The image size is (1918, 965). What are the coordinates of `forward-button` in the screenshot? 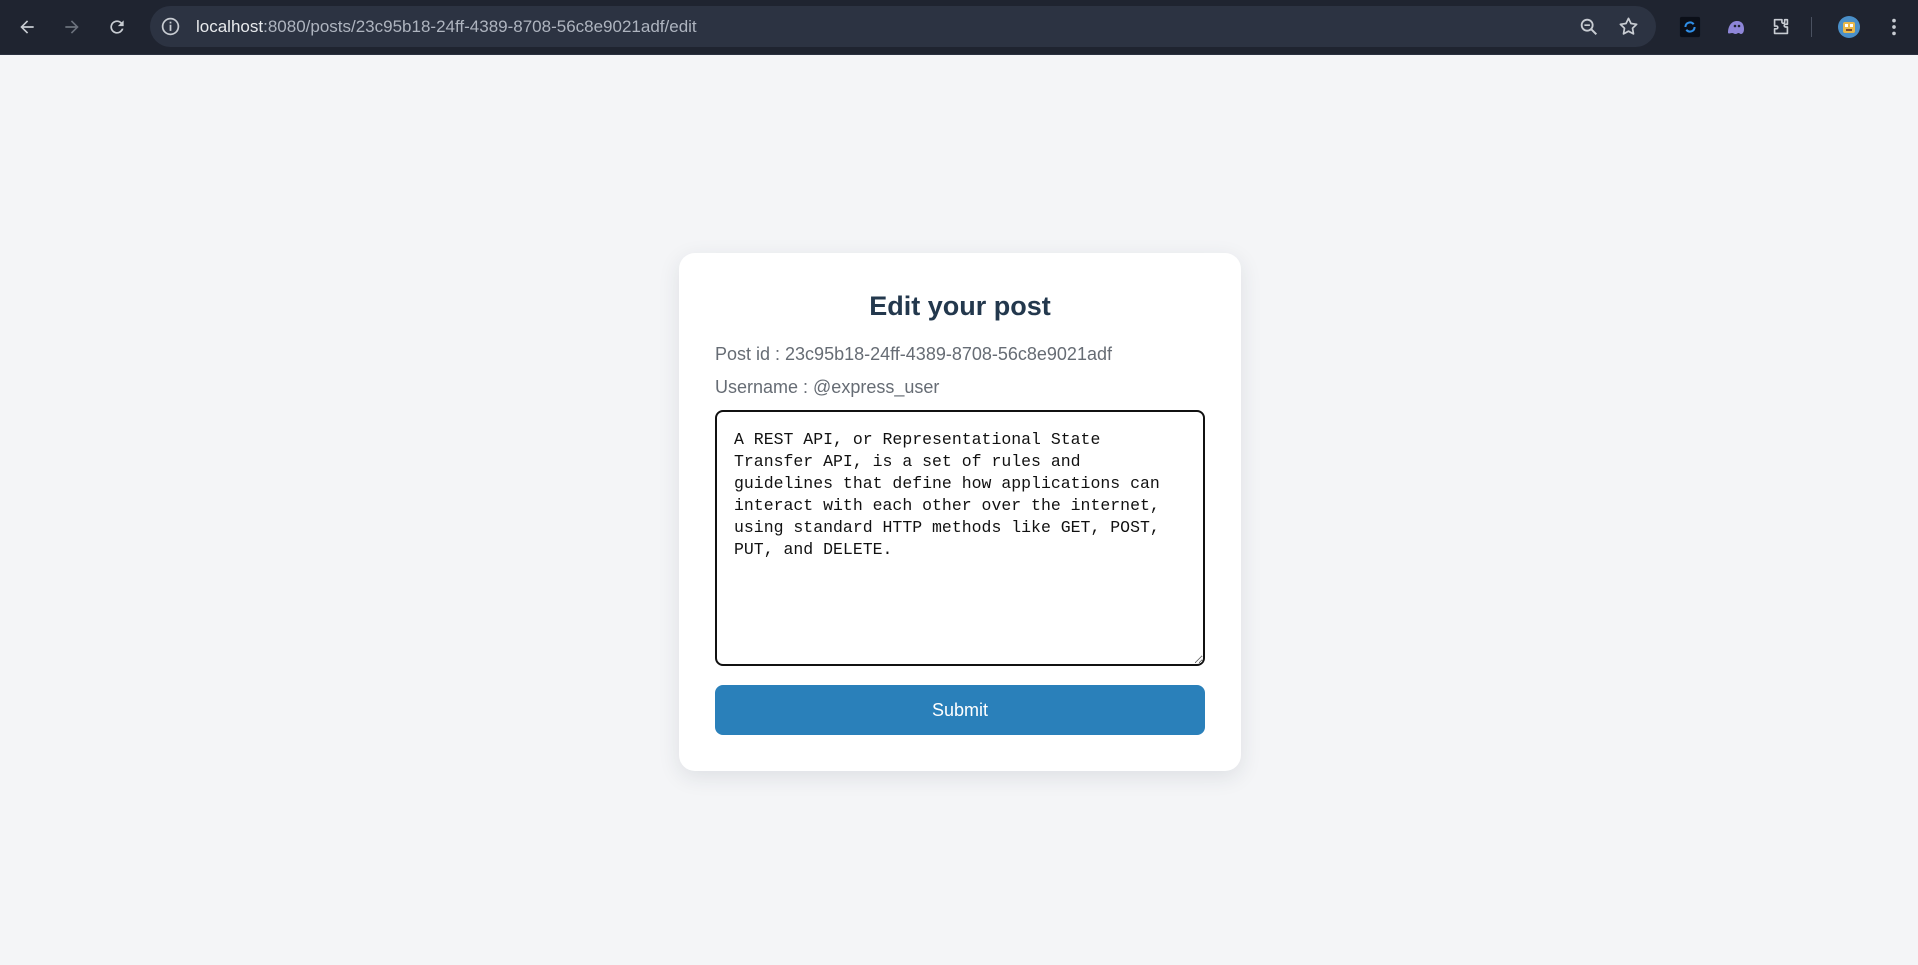 It's located at (72, 27).